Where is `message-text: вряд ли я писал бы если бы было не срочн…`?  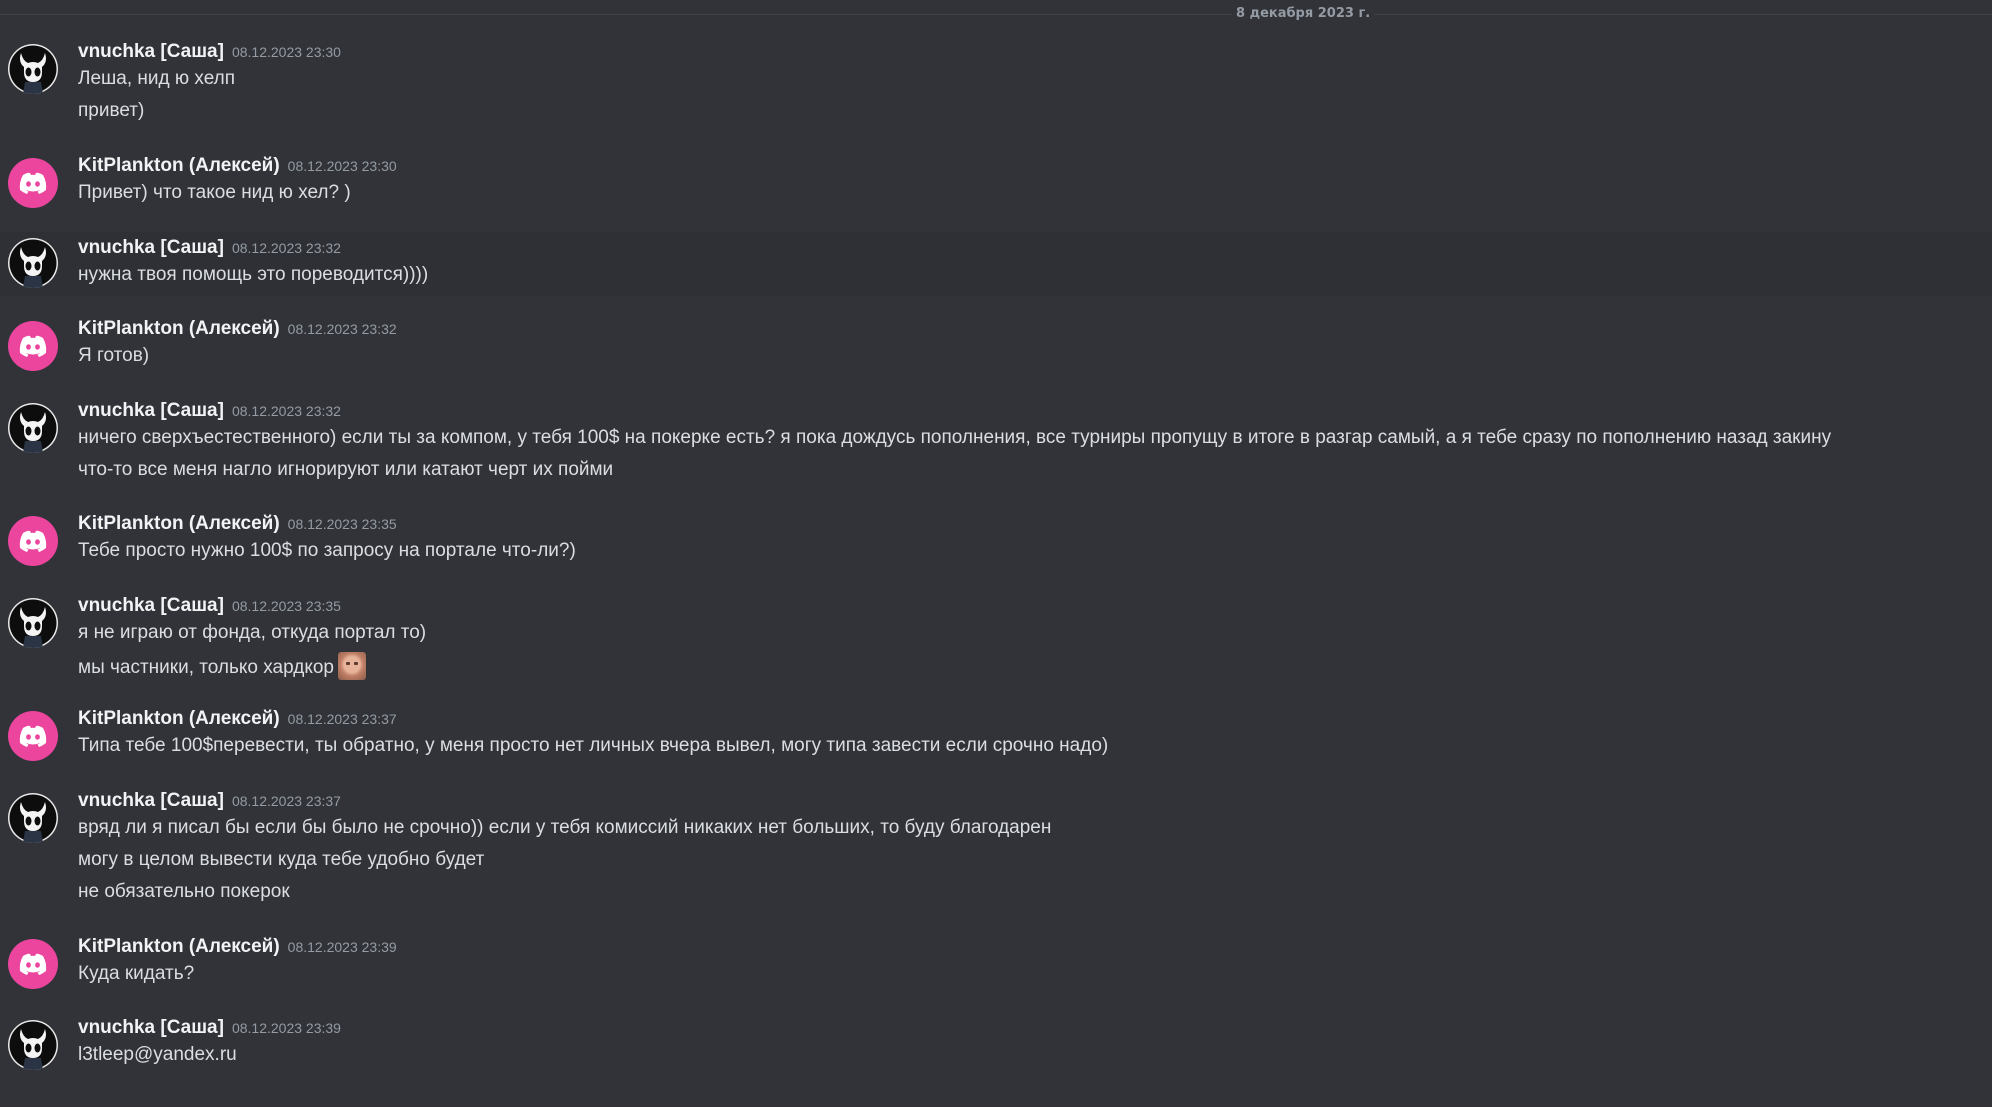
message-text: вряд ли я писал бы если бы было не срочн… is located at coordinates (565, 827).